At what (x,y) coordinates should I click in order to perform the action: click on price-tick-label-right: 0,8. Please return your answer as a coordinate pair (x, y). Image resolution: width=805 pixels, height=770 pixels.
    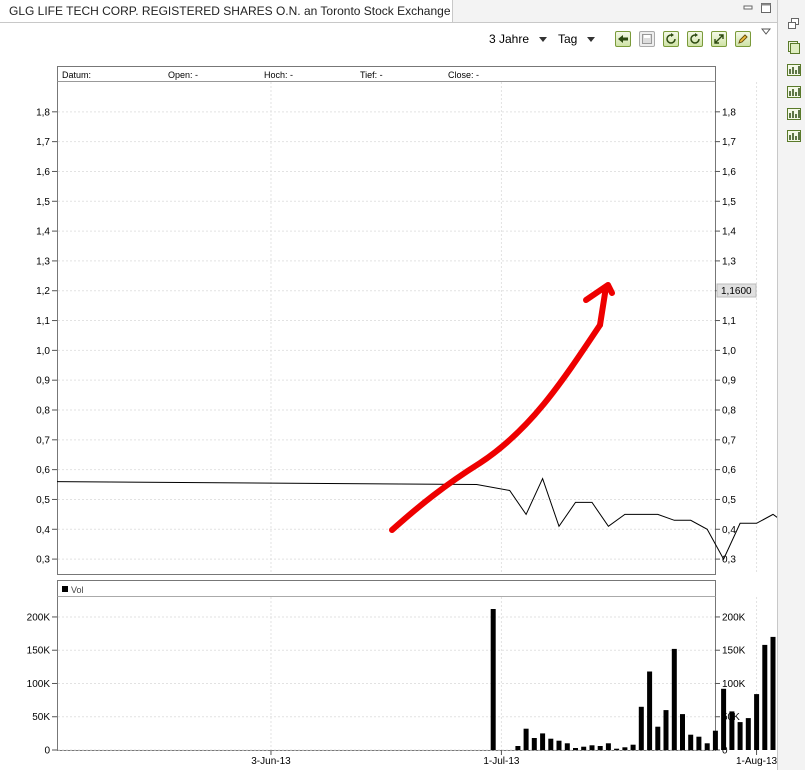
    Looking at the image, I should click on (729, 411).